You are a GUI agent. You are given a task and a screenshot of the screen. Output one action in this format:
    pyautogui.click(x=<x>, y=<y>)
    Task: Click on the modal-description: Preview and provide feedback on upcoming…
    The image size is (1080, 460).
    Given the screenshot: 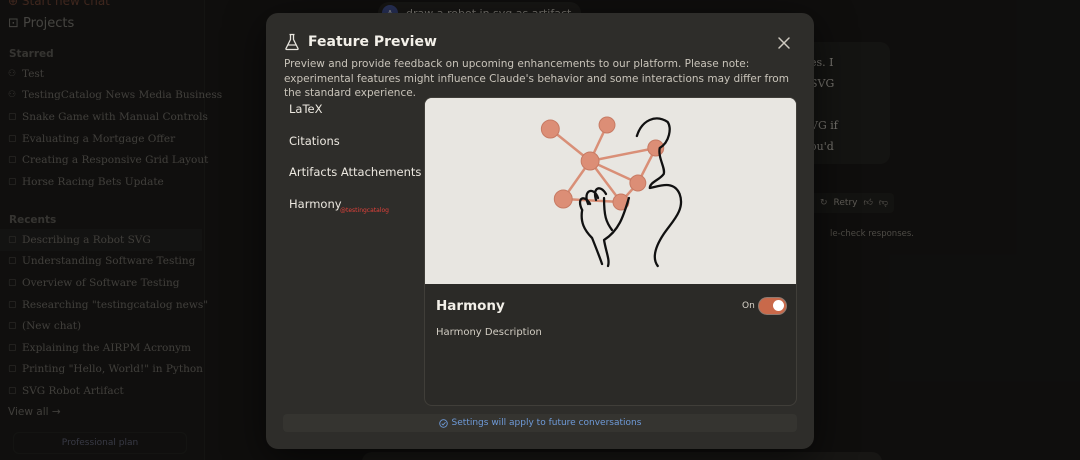 What is the action you would take?
    pyautogui.click(x=536, y=78)
    